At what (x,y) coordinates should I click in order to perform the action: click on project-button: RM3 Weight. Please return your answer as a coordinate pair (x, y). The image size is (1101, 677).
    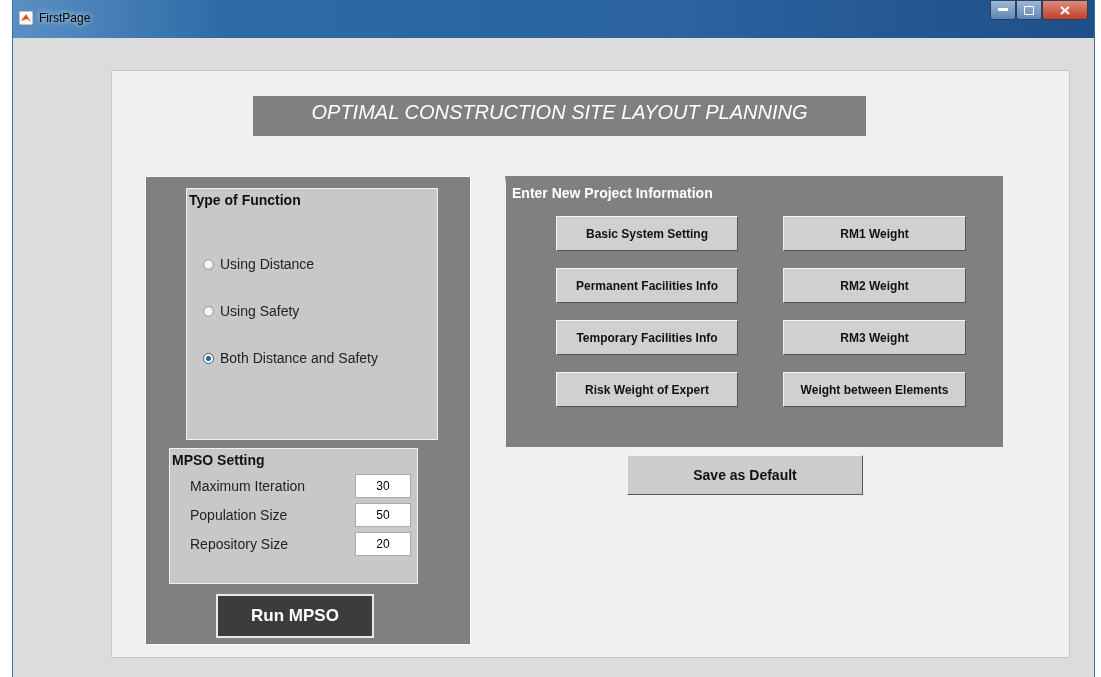
    Looking at the image, I should click on (874, 337).